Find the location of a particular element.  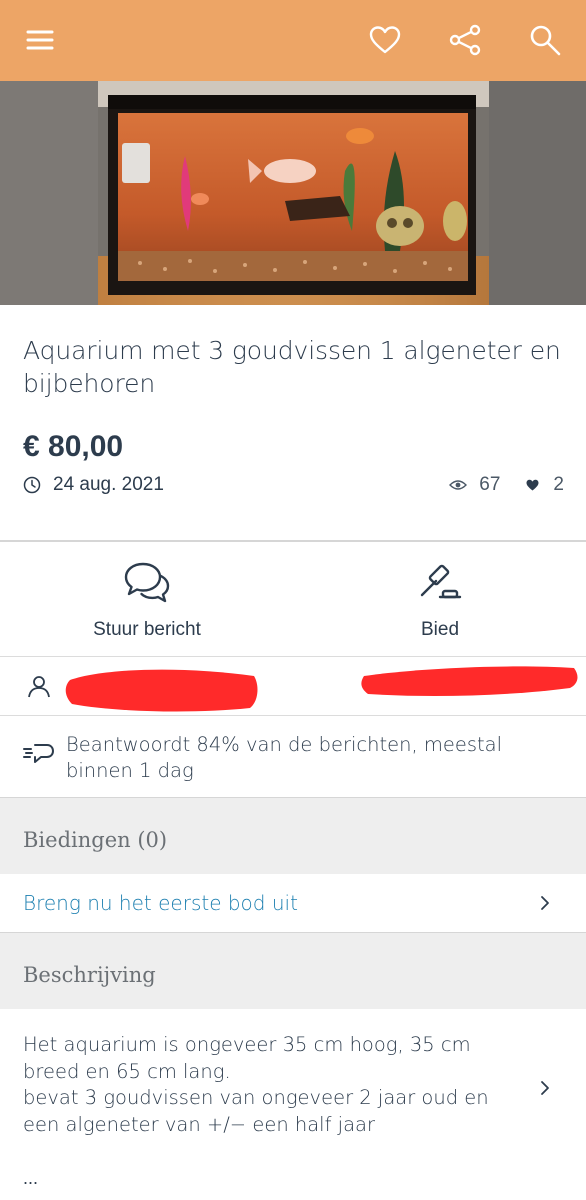

top-app-bar is located at coordinates (293, 40).